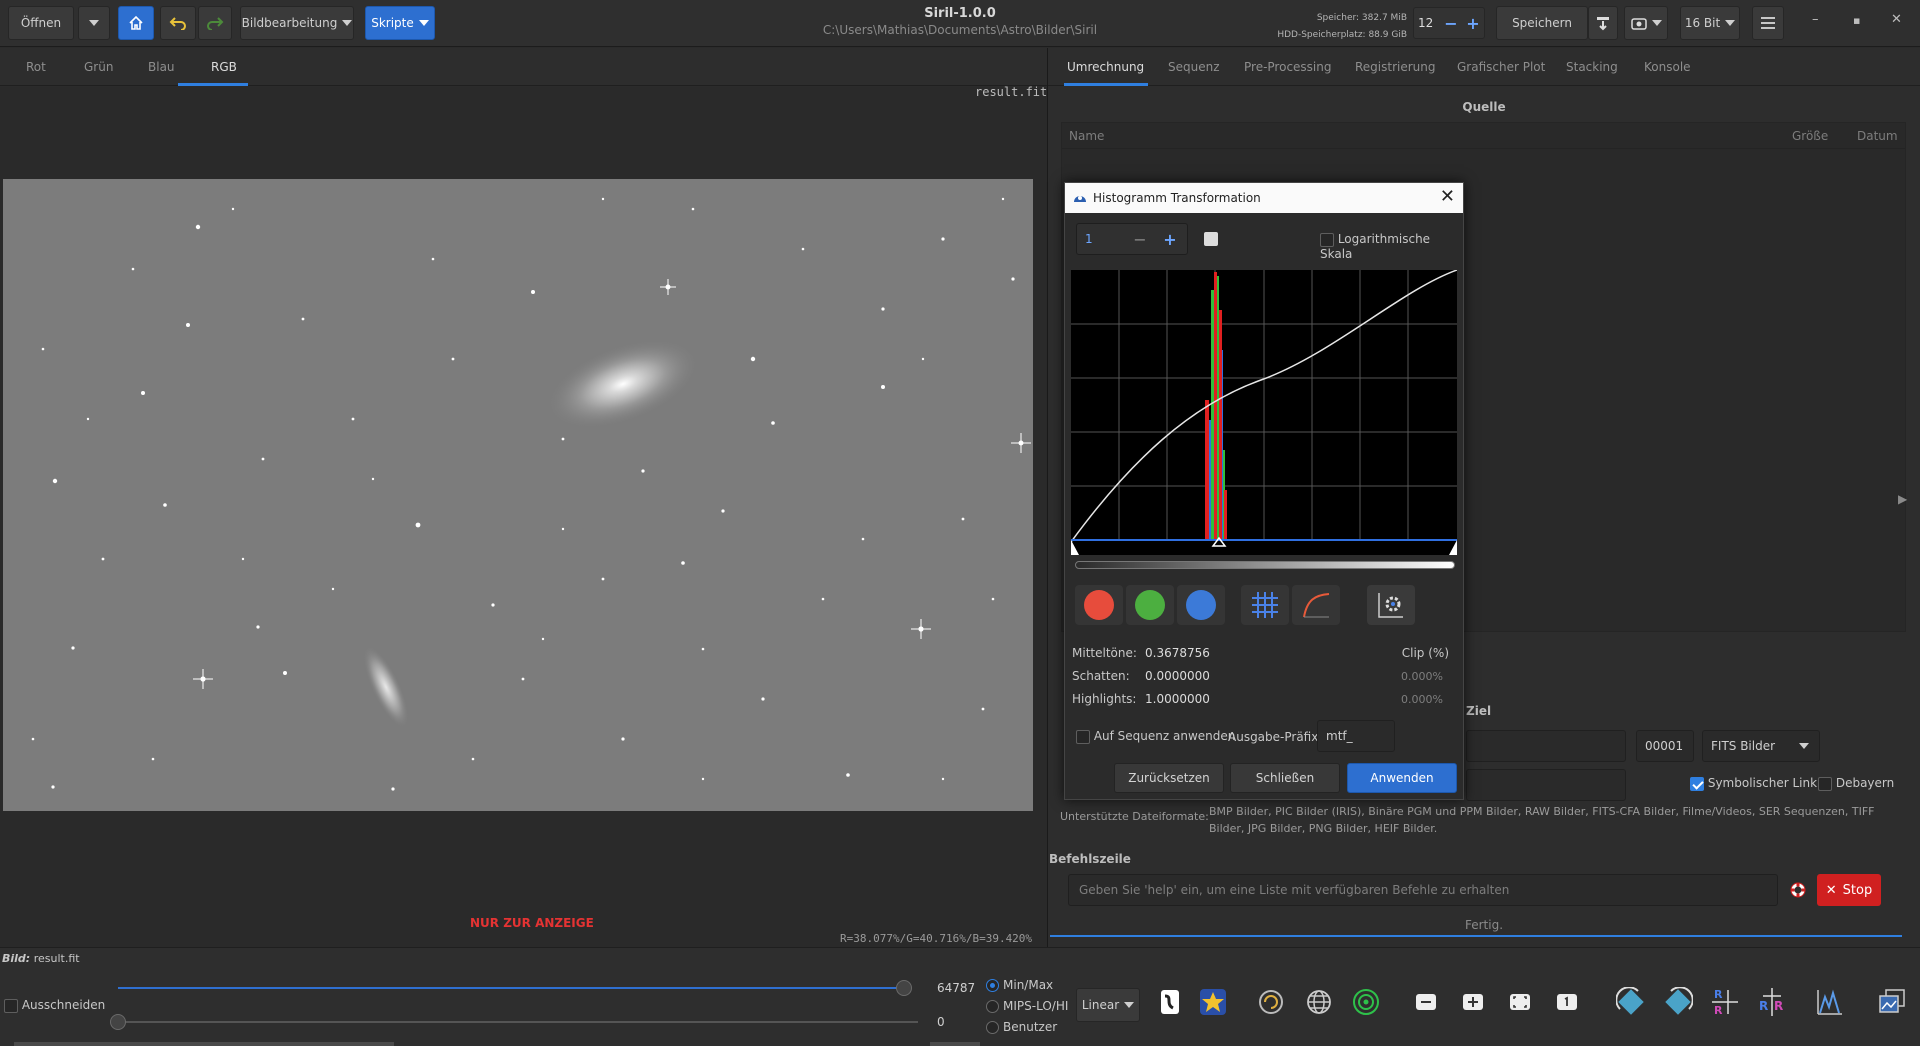 This screenshot has height=1046, width=1920. What do you see at coordinates (1105, 67) in the screenshot?
I see `tab-conversion: Umrechnung` at bounding box center [1105, 67].